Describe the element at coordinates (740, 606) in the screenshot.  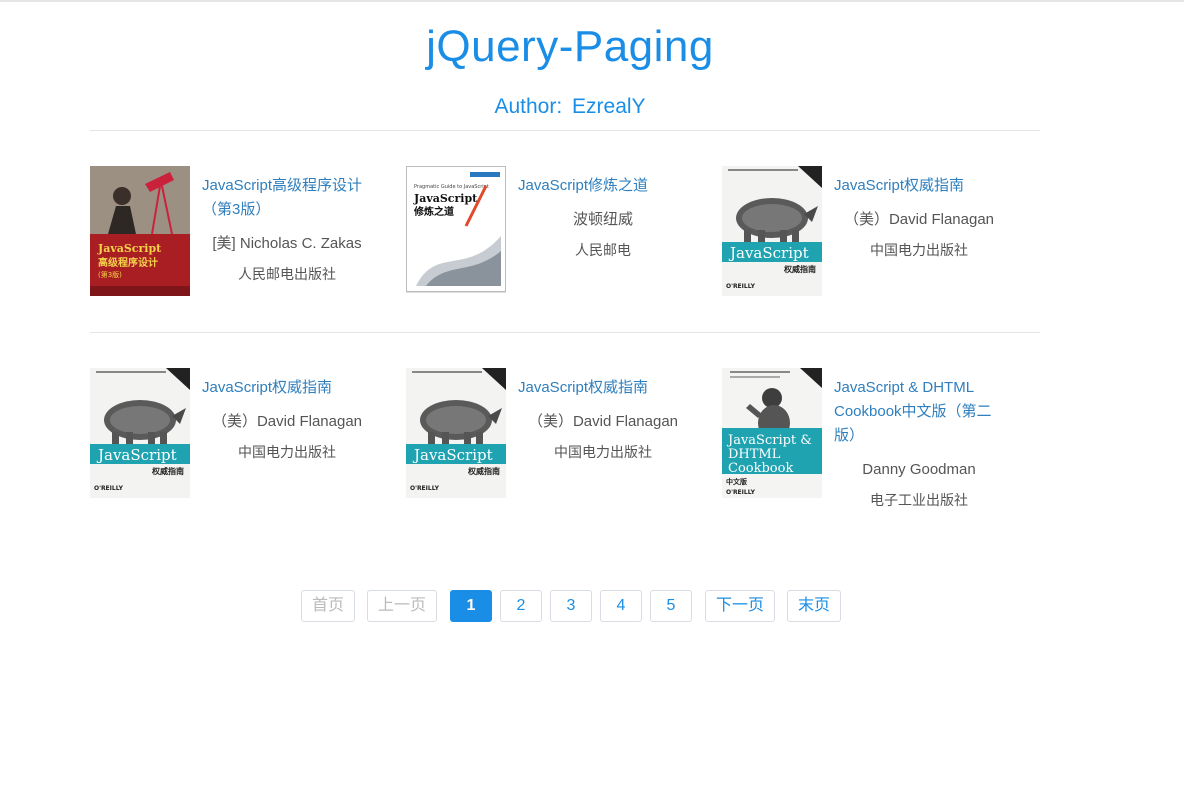
I see `next-page-button: 下一页` at that location.